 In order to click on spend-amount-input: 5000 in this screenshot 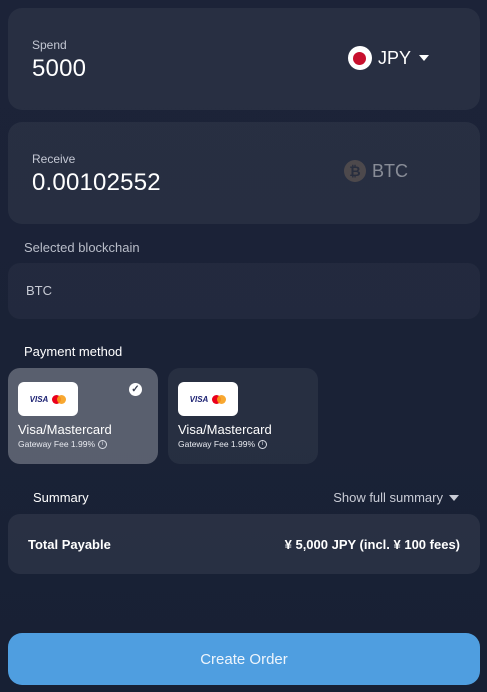, I will do `click(59, 69)`.